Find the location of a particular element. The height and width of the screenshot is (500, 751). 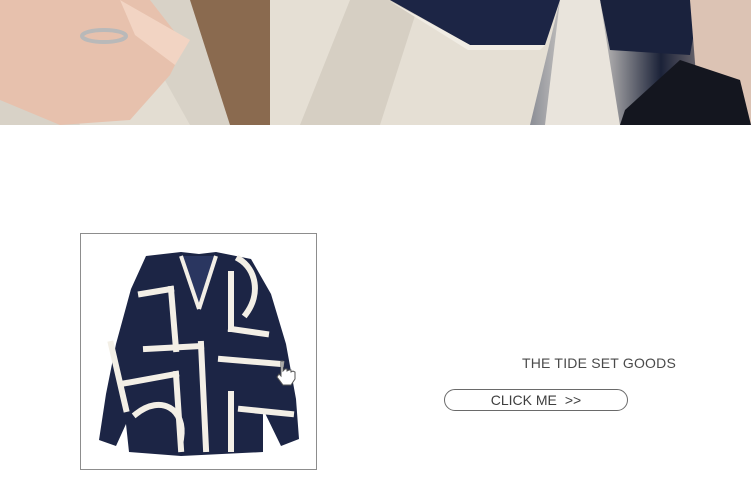

product-thumbnail is located at coordinates (198, 351).